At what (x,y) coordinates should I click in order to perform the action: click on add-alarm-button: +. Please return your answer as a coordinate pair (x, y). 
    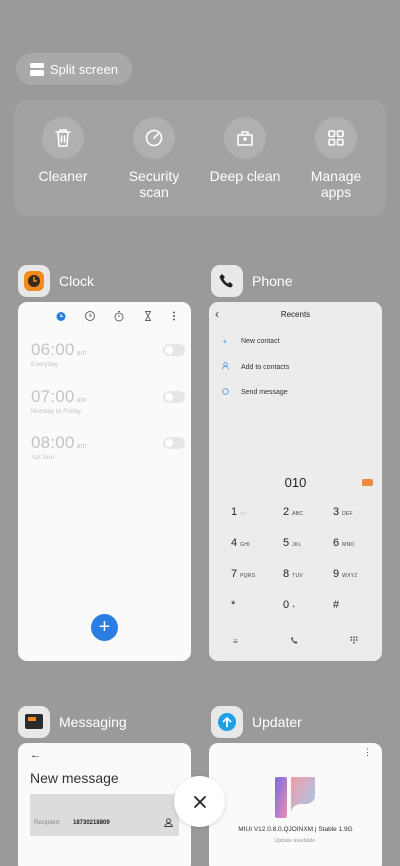
    Looking at the image, I should click on (104, 627).